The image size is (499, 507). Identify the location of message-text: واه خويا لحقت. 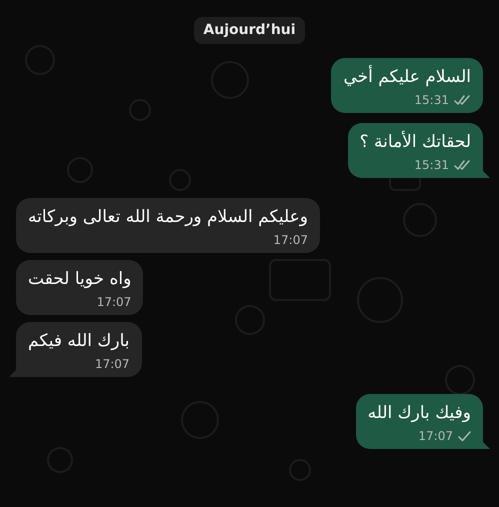
(80, 279).